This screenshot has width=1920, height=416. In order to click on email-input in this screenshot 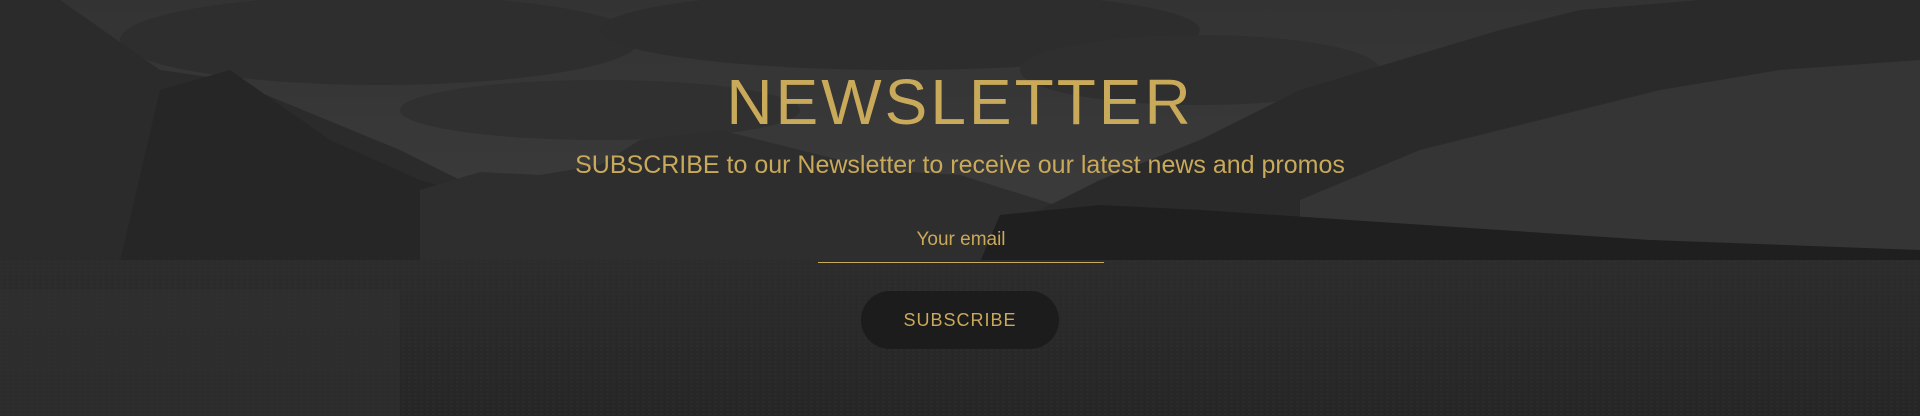, I will do `click(961, 240)`.